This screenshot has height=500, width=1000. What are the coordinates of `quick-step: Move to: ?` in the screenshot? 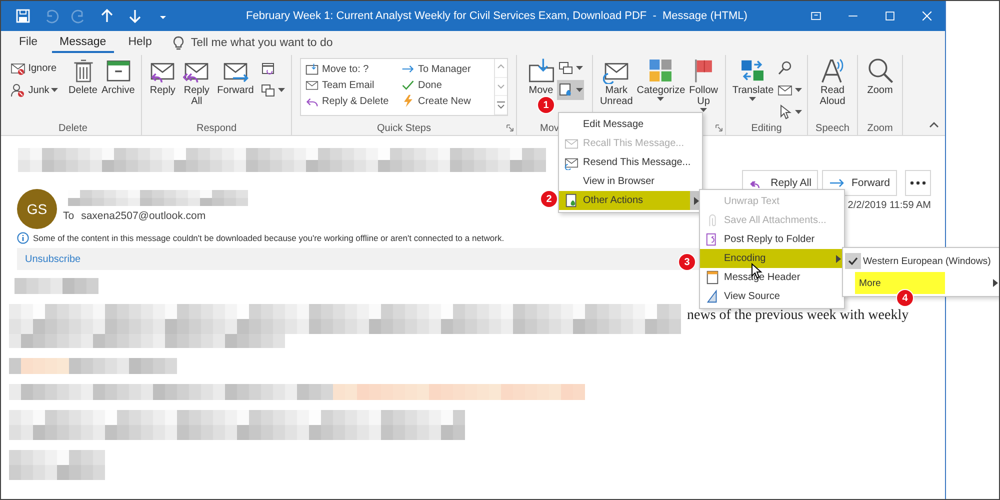 It's located at (351, 69).